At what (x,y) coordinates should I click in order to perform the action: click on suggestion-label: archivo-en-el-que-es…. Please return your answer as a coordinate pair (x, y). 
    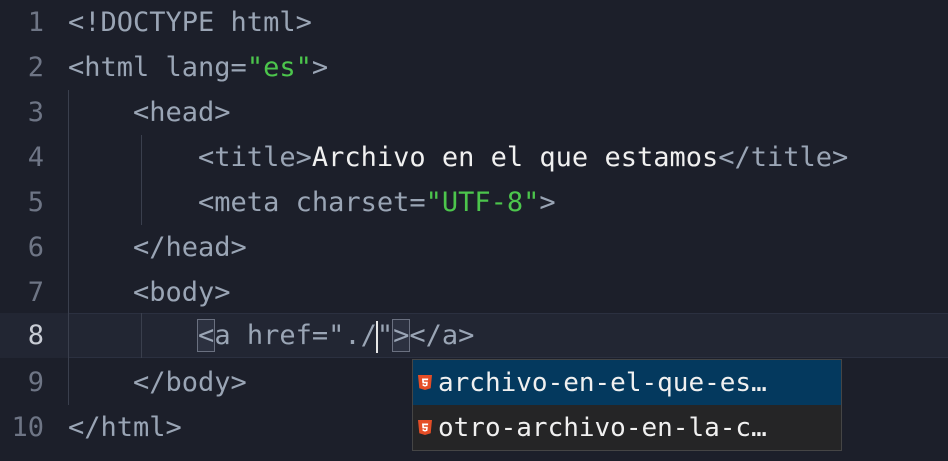
    Looking at the image, I should click on (602, 382).